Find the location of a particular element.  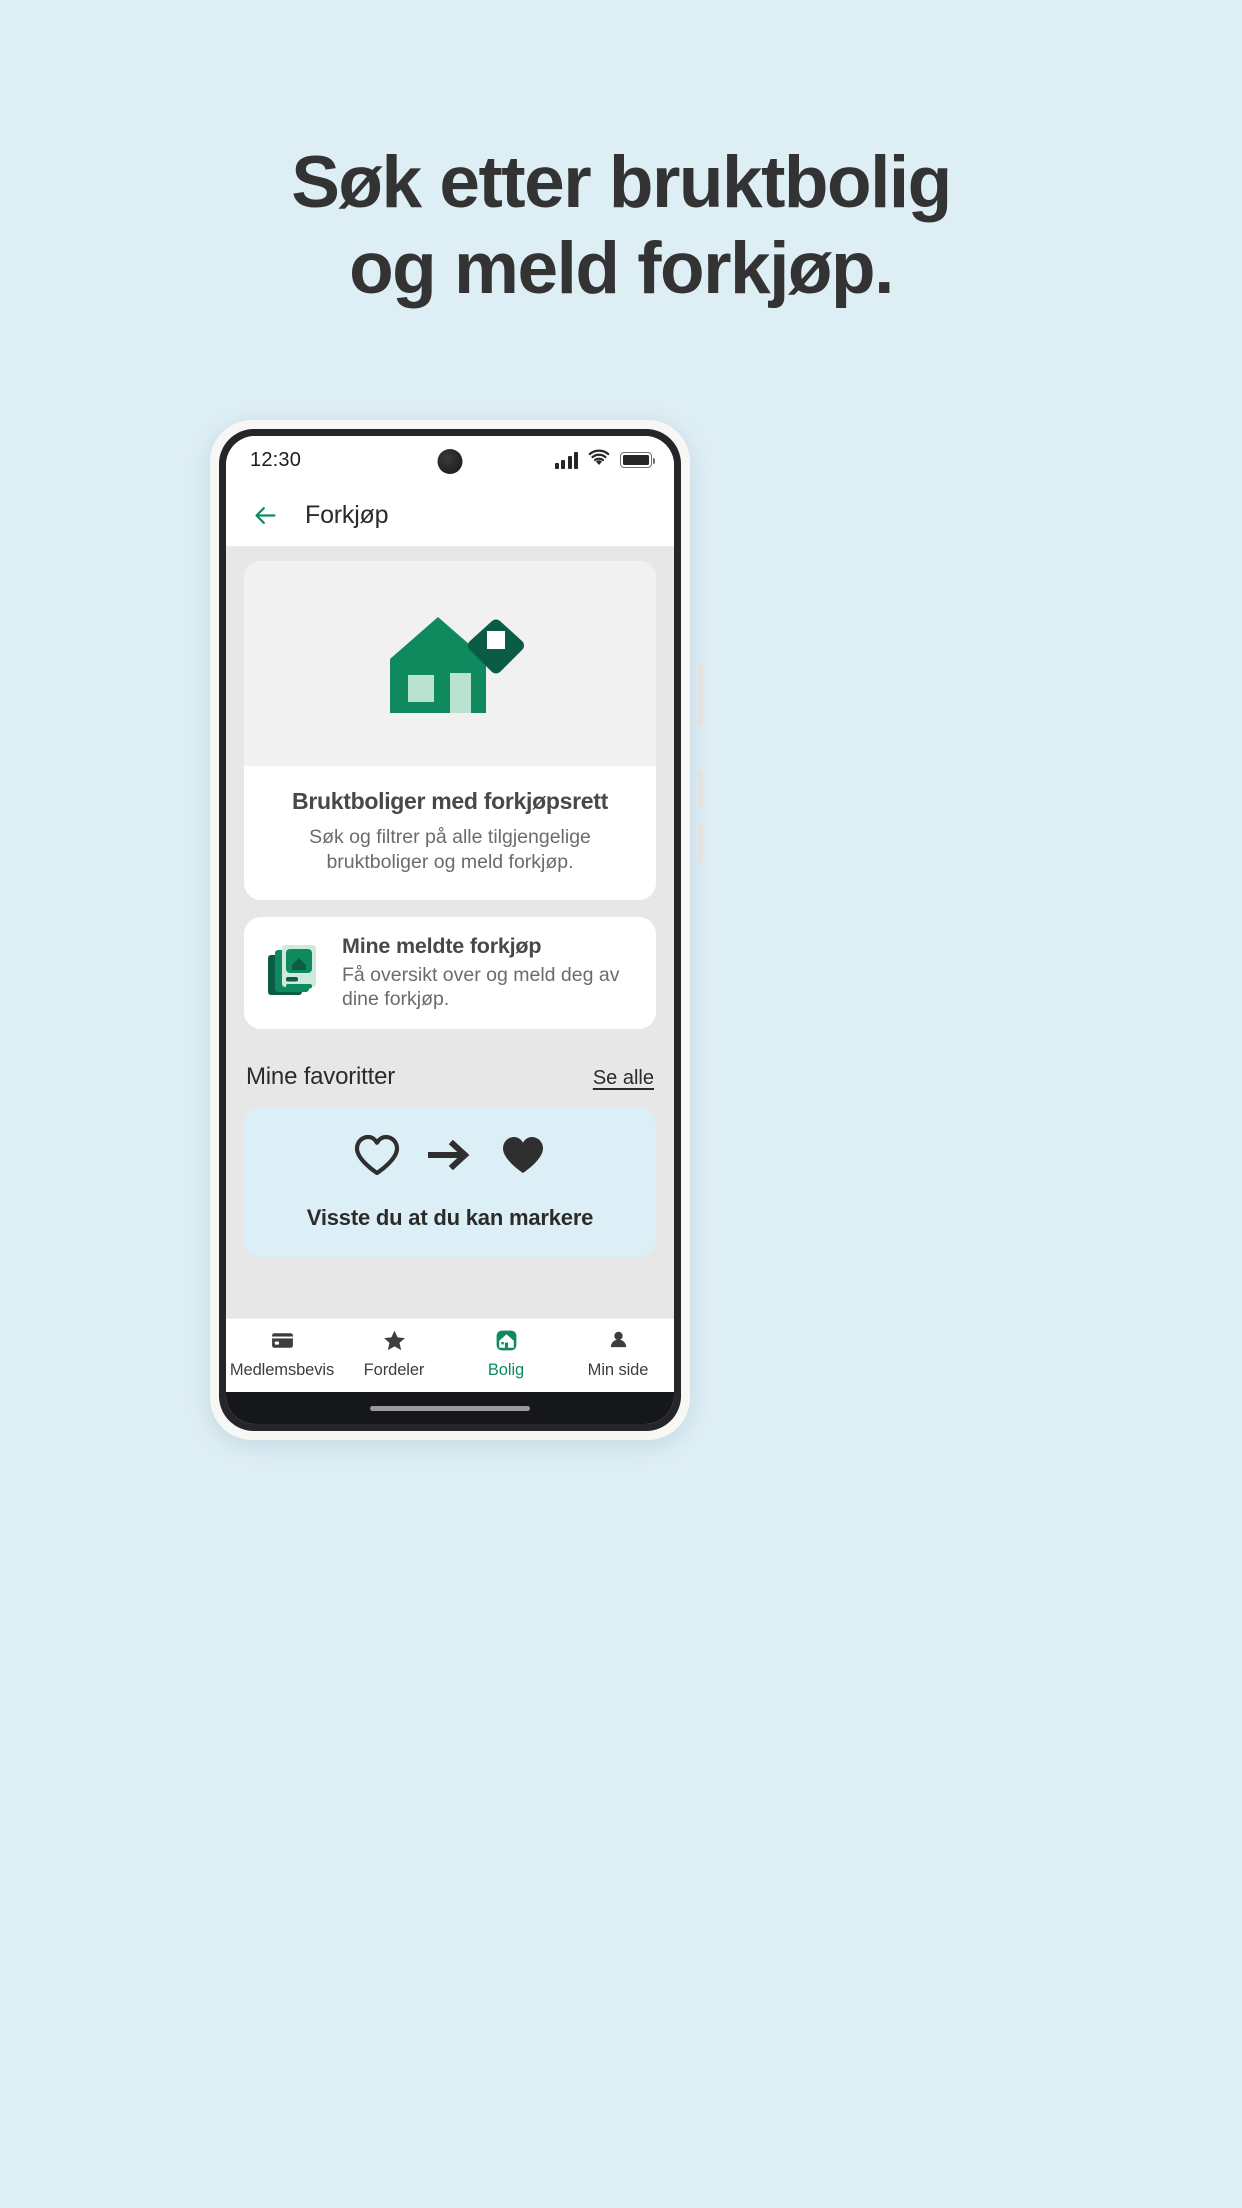

nav-item-fordeler: Fordeler is located at coordinates (394, 1354).